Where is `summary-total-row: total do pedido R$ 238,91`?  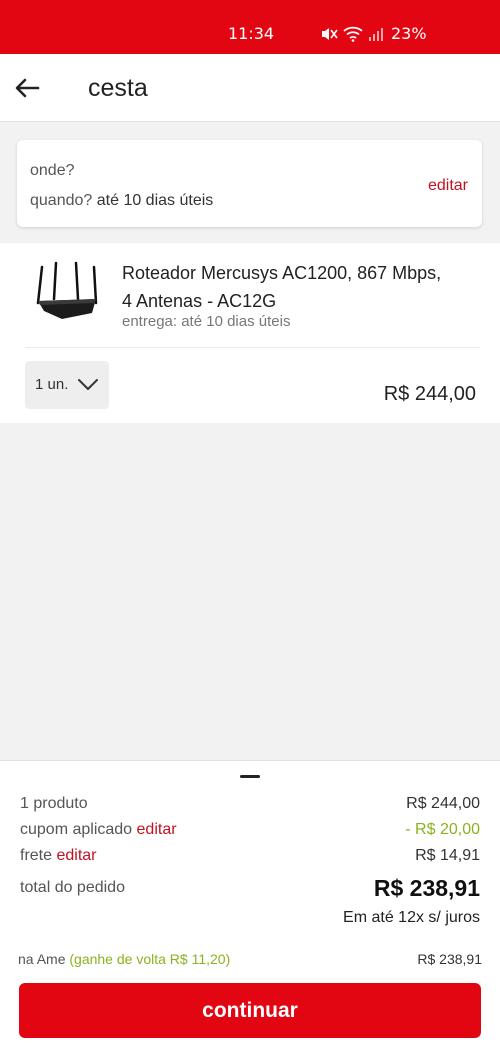
summary-total-row: total do pedido R$ 238,91 is located at coordinates (250, 888).